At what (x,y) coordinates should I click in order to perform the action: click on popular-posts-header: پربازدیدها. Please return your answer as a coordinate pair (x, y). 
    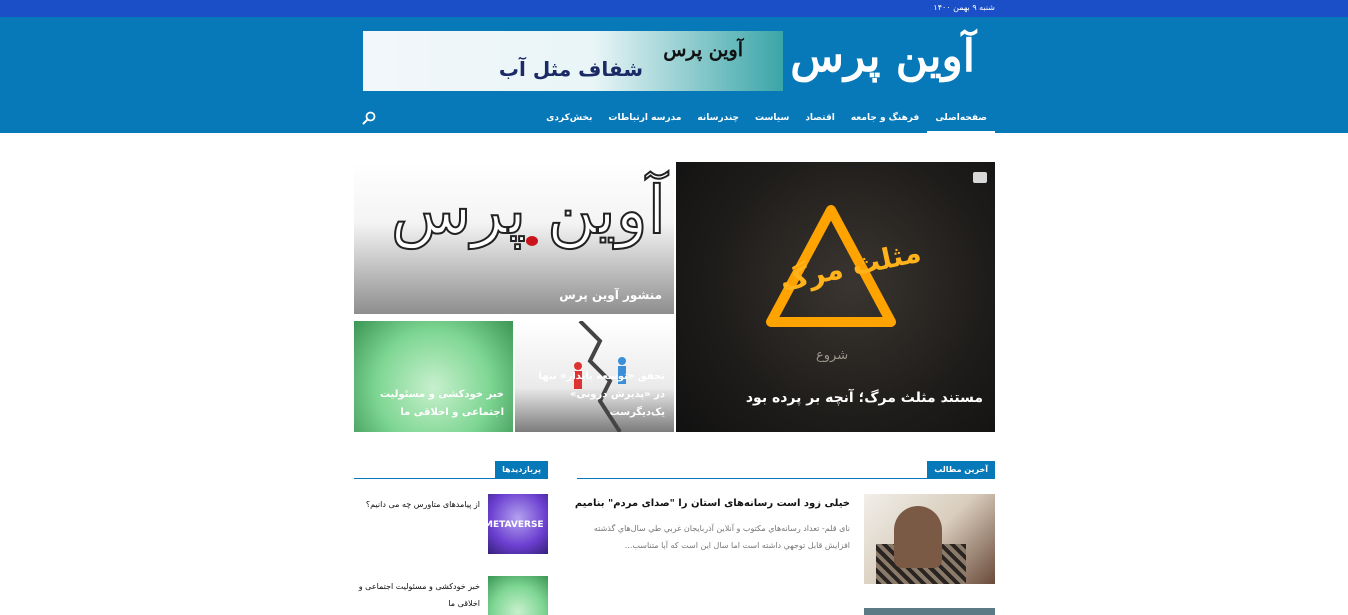
    Looking at the image, I should click on (451, 470).